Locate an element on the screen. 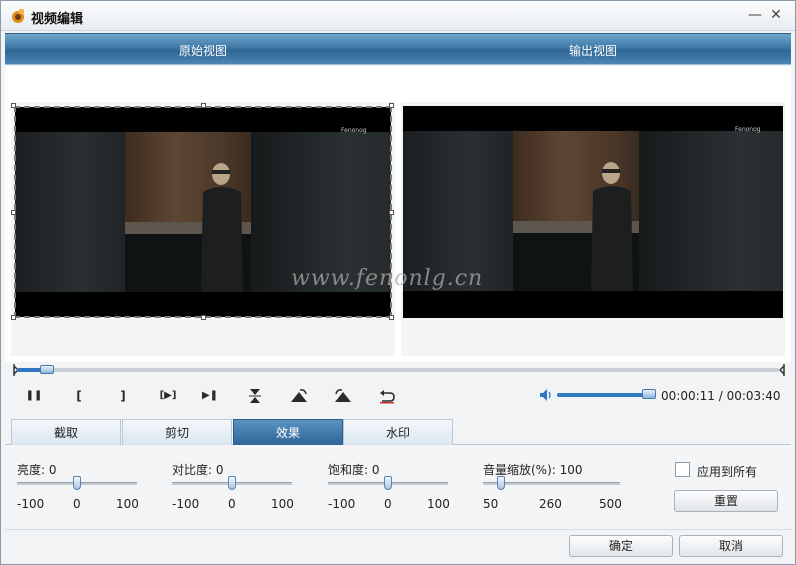  dialog-footer: 确定 取消 is located at coordinates (398, 547).